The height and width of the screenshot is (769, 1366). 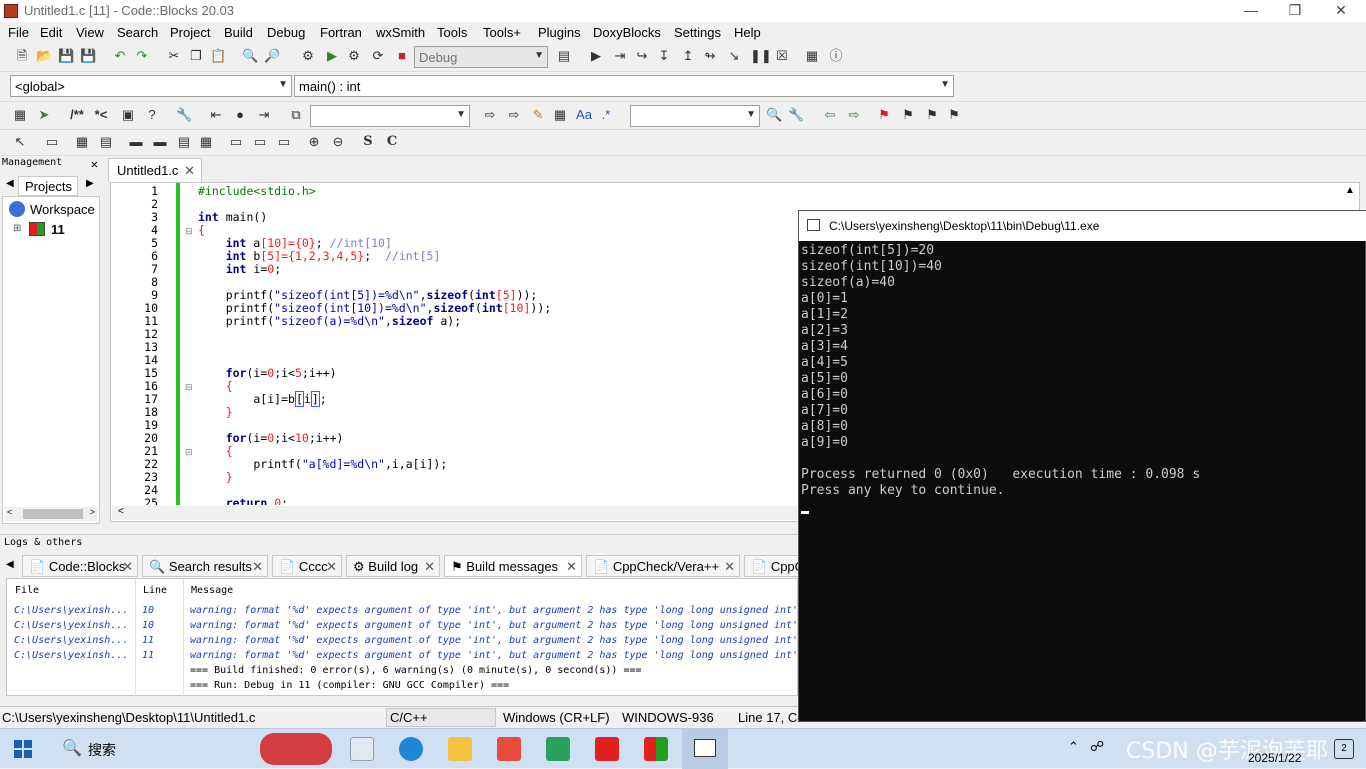 I want to click on paste-icon: 📋, so click(x=218, y=56).